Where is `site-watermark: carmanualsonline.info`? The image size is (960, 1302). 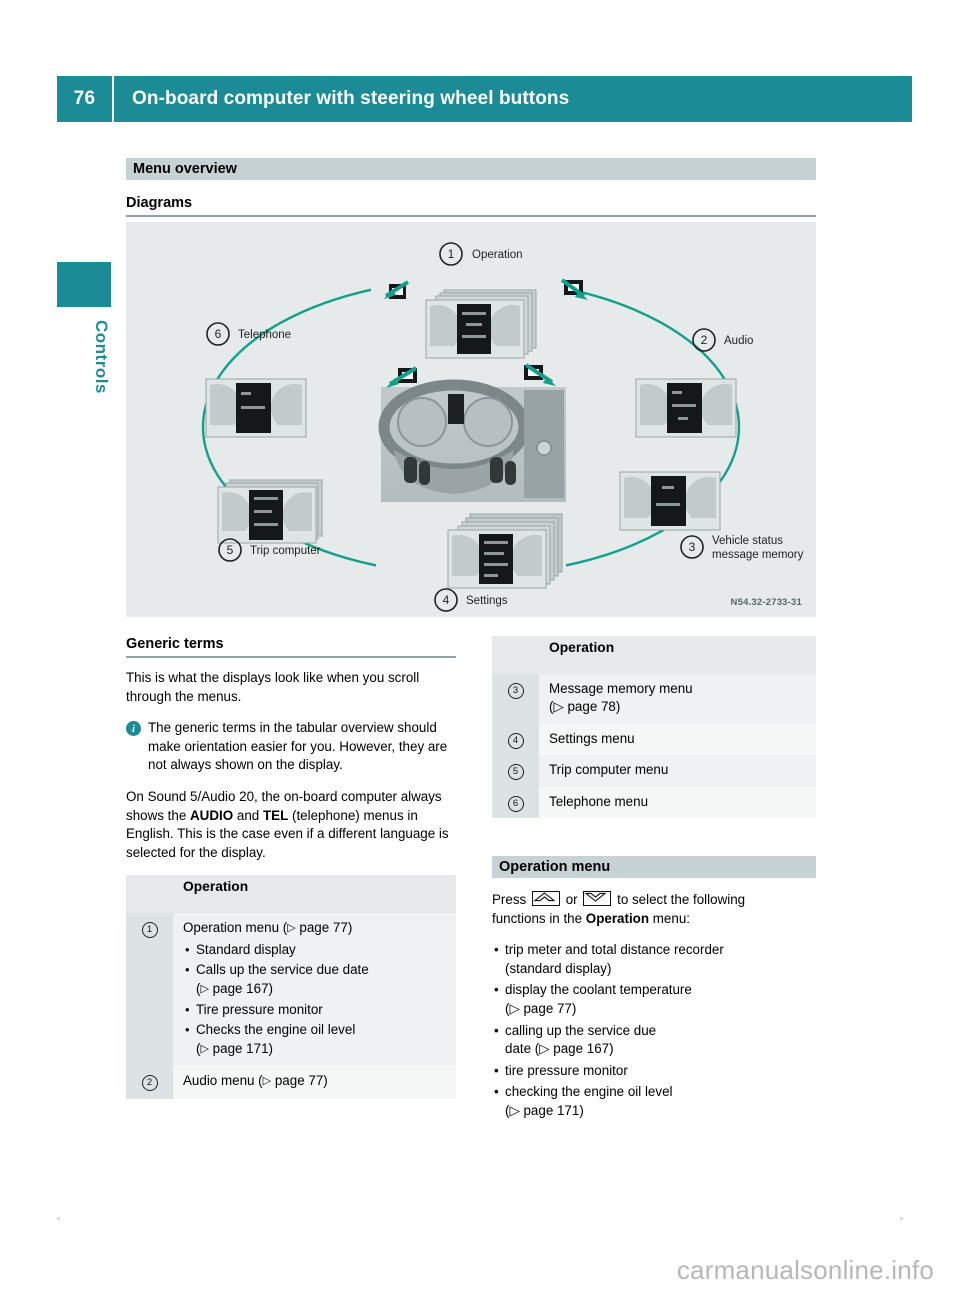 site-watermark: carmanualsonline.info is located at coordinates (805, 1270).